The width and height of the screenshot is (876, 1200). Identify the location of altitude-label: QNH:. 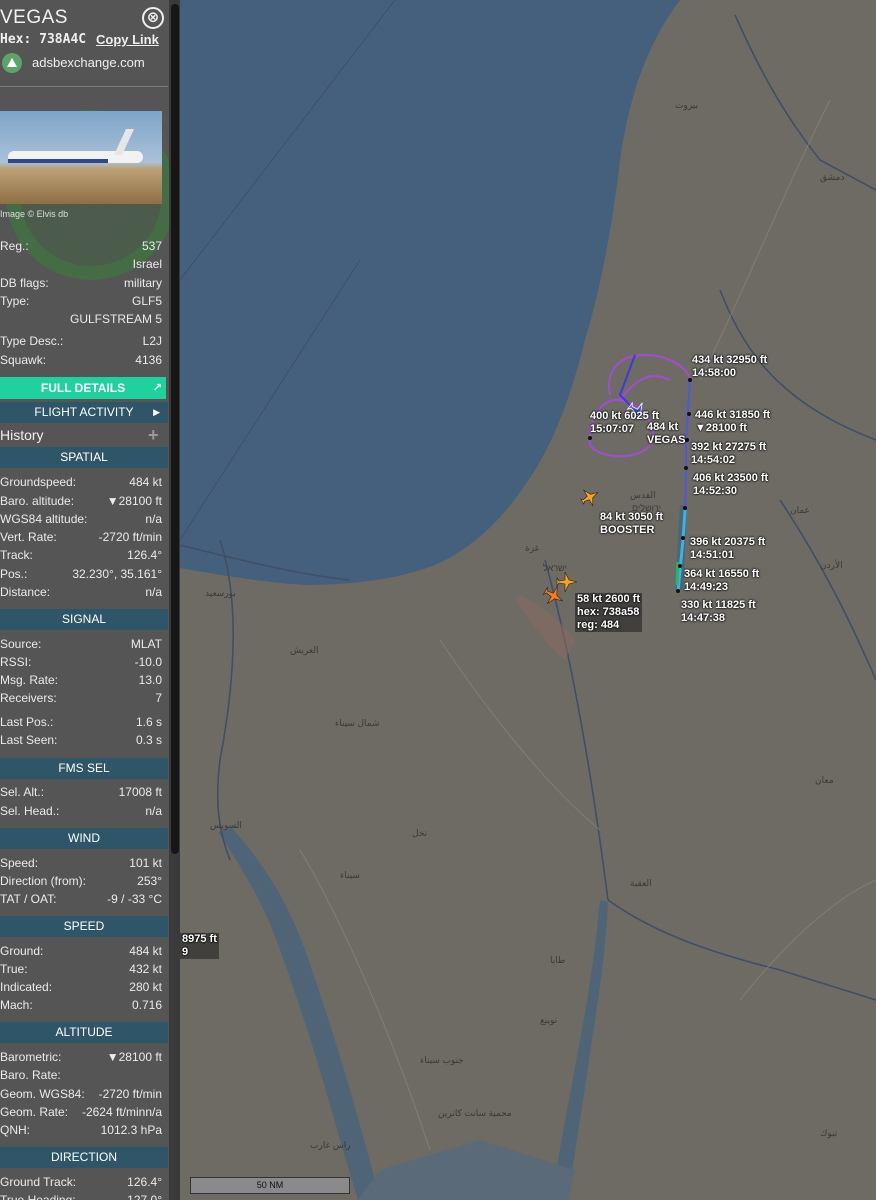
(15, 1130).